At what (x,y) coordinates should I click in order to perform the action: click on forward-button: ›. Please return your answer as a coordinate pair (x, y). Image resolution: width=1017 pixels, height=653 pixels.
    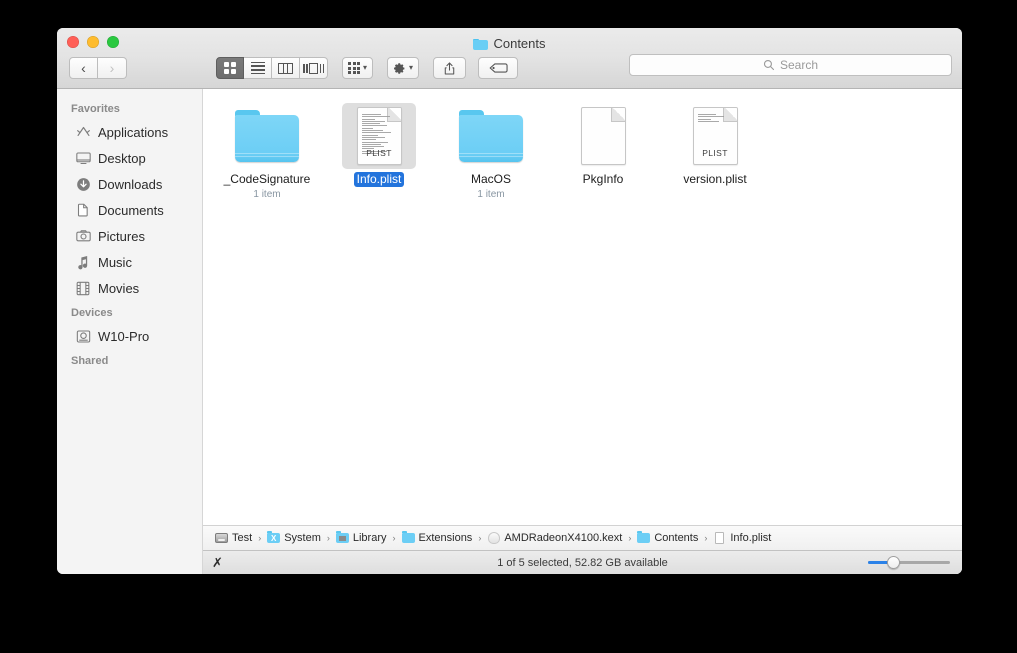
    Looking at the image, I should click on (112, 68).